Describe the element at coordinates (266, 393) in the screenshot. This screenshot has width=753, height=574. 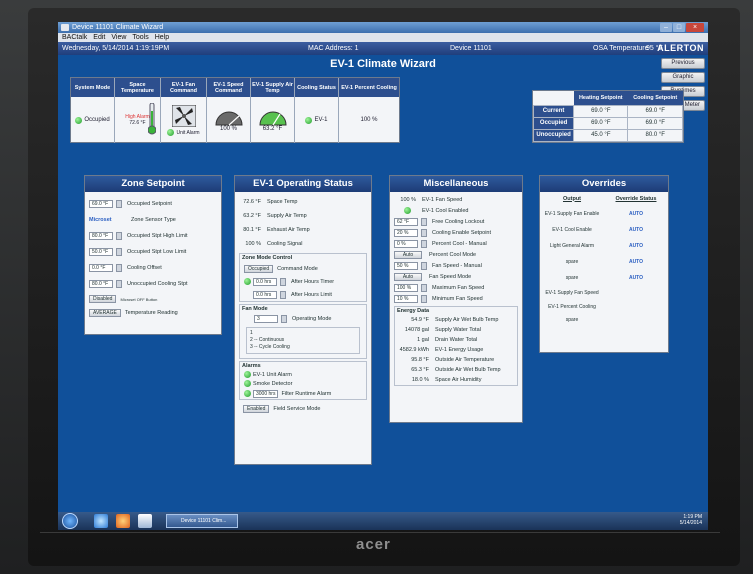
I see `filter-runtime-field: 3000 hrs` at that location.